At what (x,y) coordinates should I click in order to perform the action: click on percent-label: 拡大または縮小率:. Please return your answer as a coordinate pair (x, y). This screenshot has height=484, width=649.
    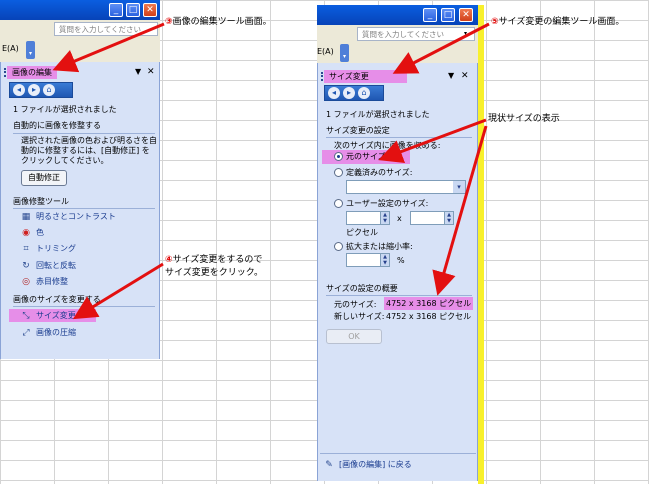
    Looking at the image, I should click on (379, 246).